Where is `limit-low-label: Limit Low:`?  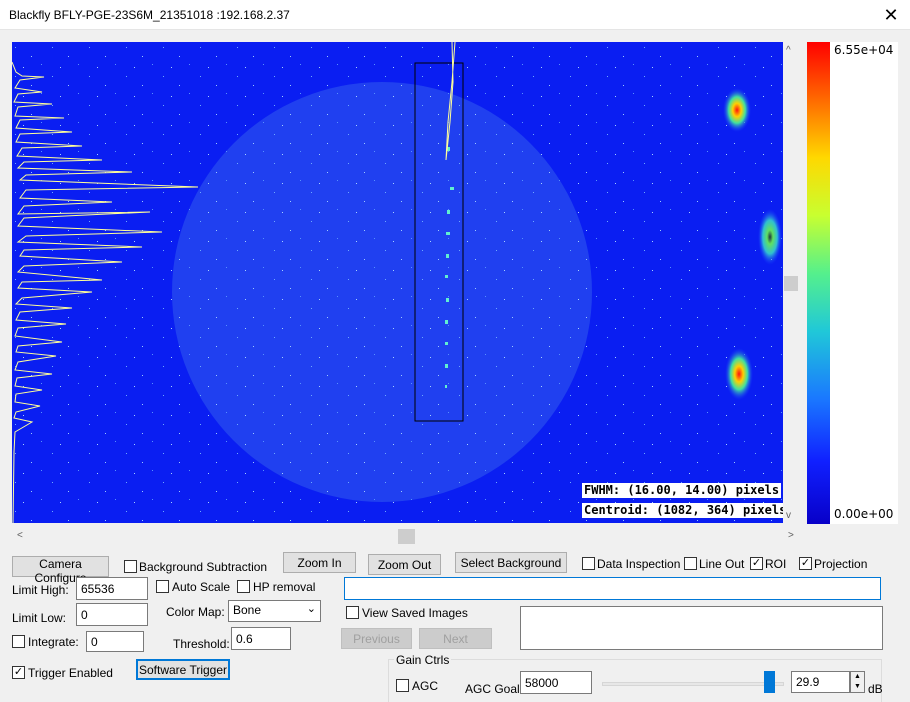
limit-low-label: Limit Low: is located at coordinates (39, 618).